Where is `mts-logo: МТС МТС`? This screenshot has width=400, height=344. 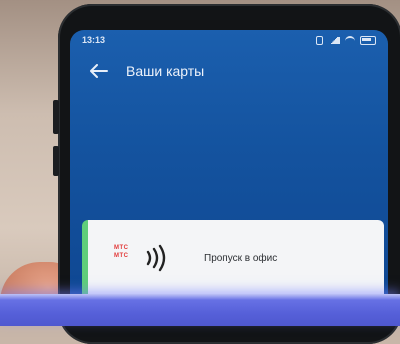
mts-logo: МТС МТС is located at coordinates (124, 252).